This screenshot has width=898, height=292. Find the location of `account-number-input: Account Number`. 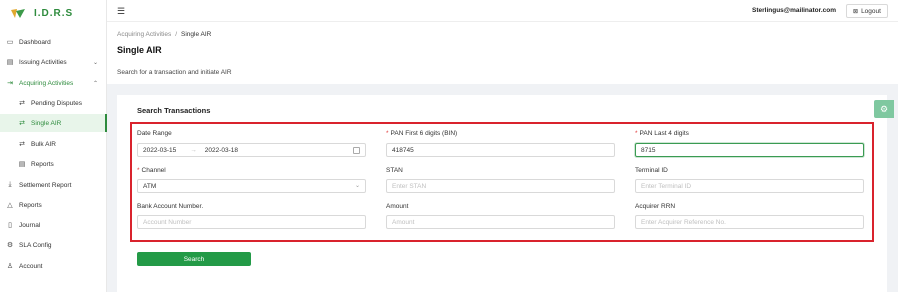

account-number-input: Account Number is located at coordinates (251, 222).